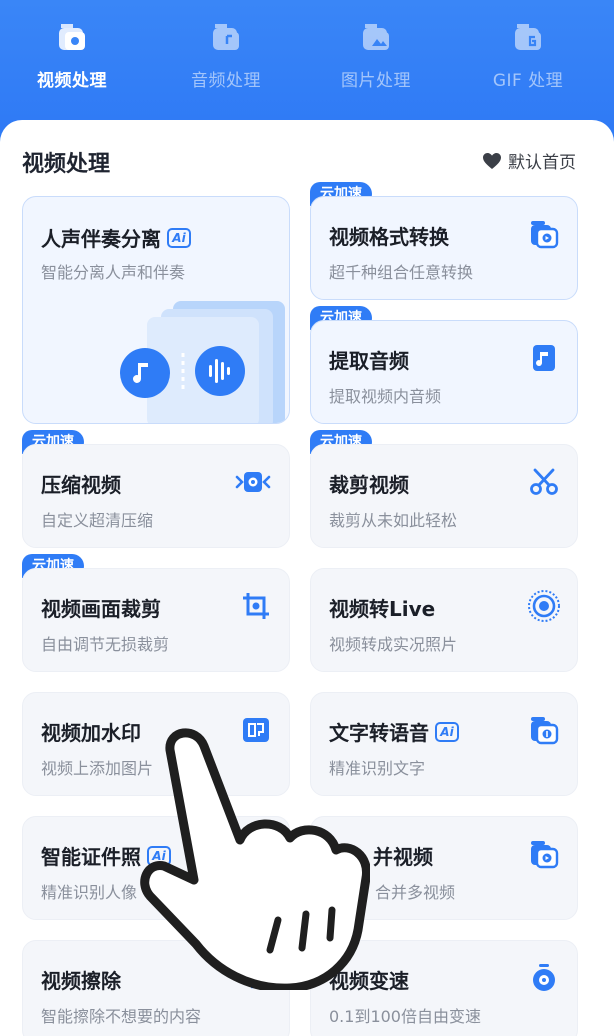  Describe the element at coordinates (415, 892) in the screenshot. I see `card-subtitle: 合并多视频` at that location.